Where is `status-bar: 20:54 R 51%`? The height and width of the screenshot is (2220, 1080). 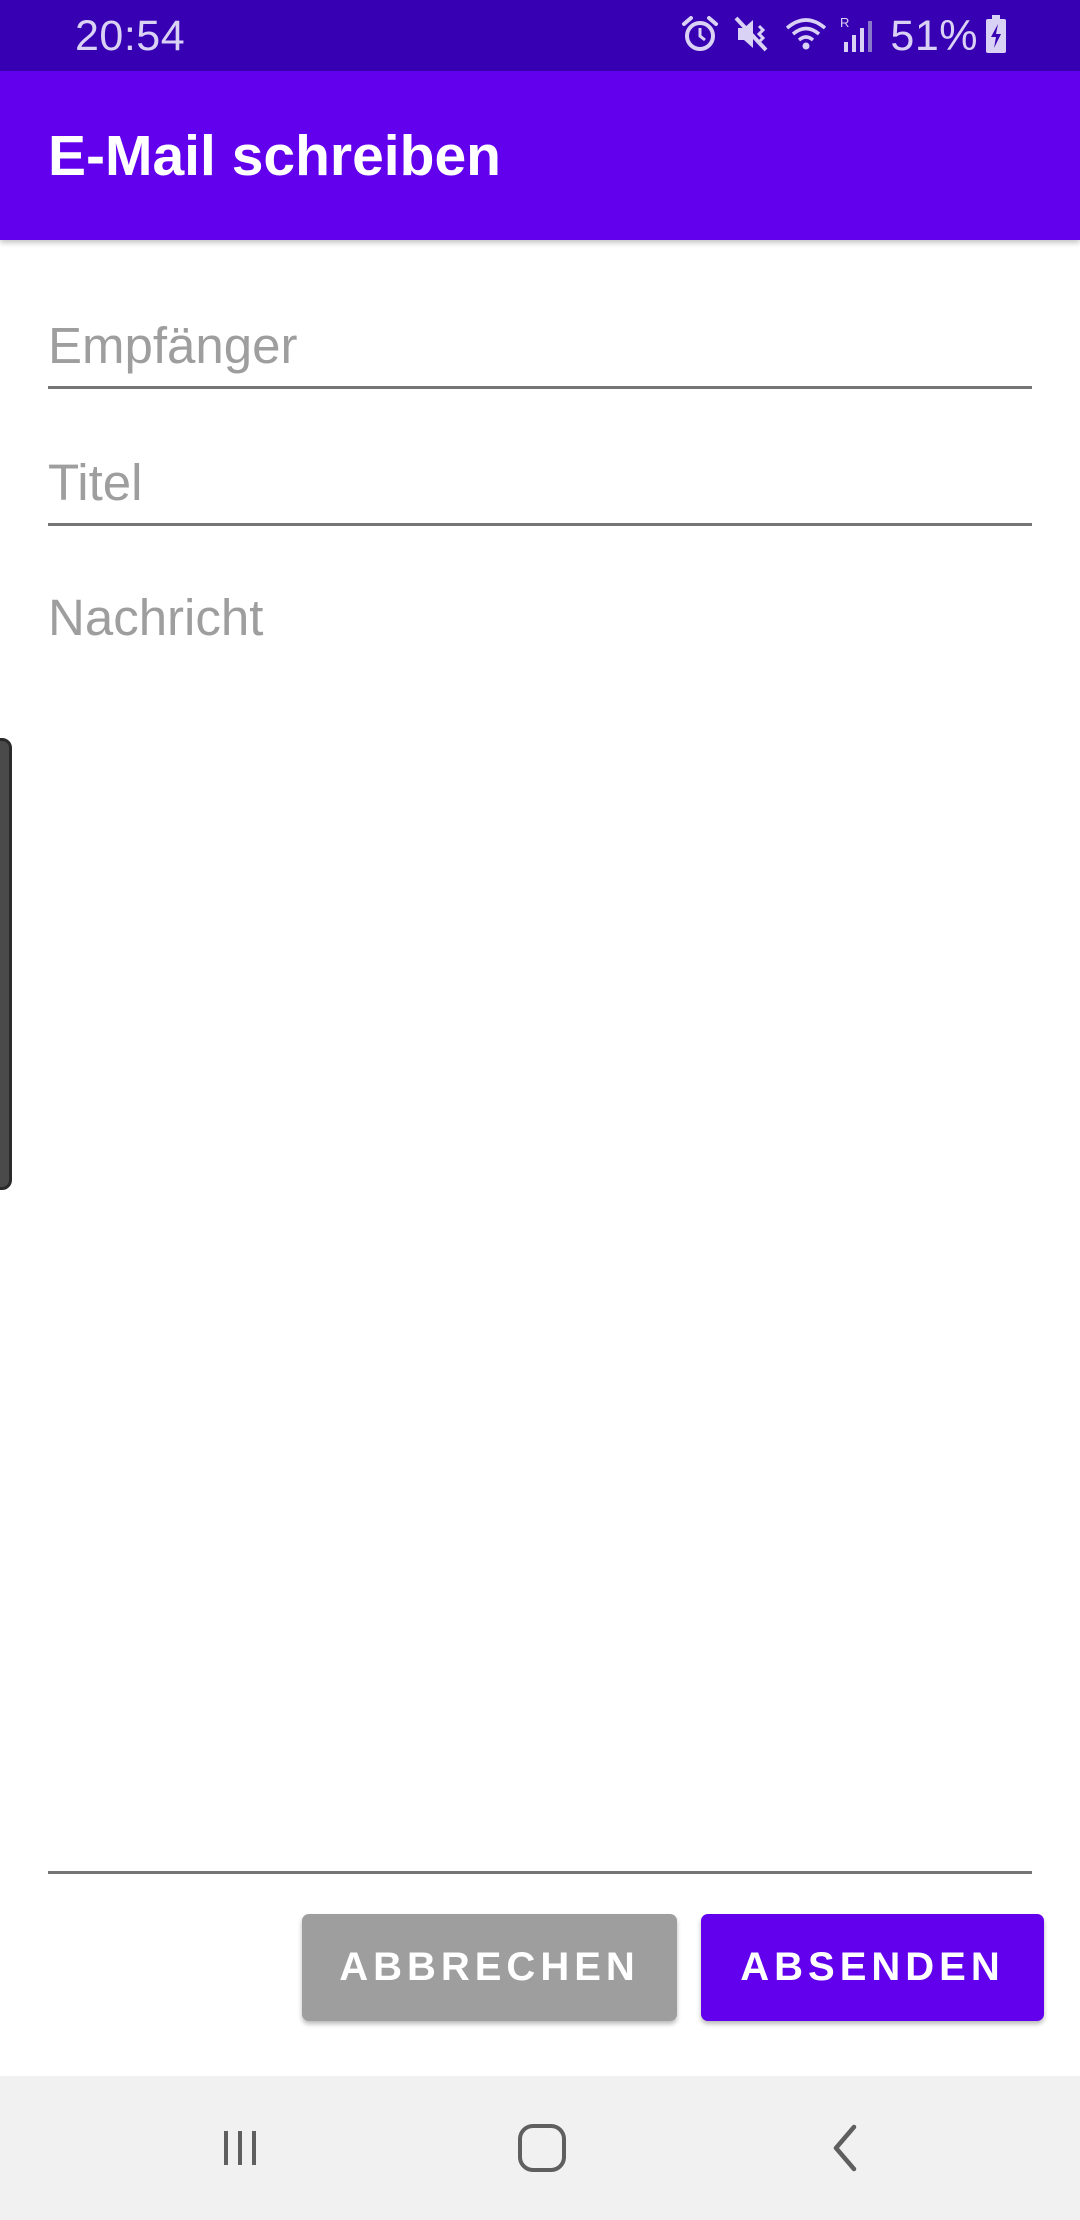 status-bar: 20:54 R 51% is located at coordinates (540, 35).